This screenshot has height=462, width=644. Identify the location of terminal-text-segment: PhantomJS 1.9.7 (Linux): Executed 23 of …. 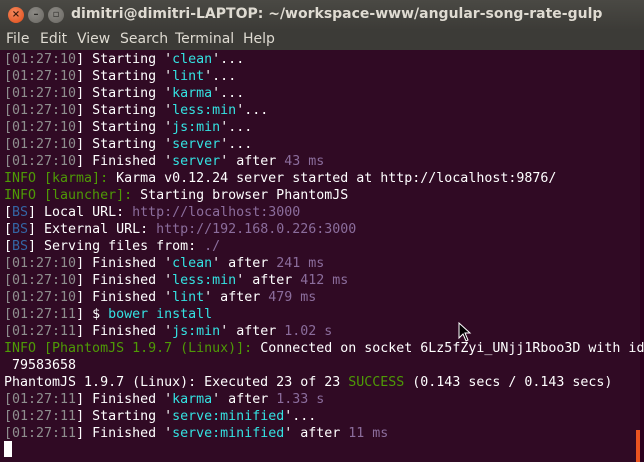
(176, 382).